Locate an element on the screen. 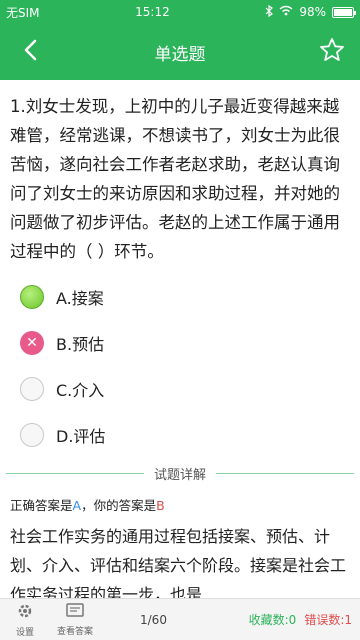 The image size is (360, 640). correct-answer: A is located at coordinates (77, 505).